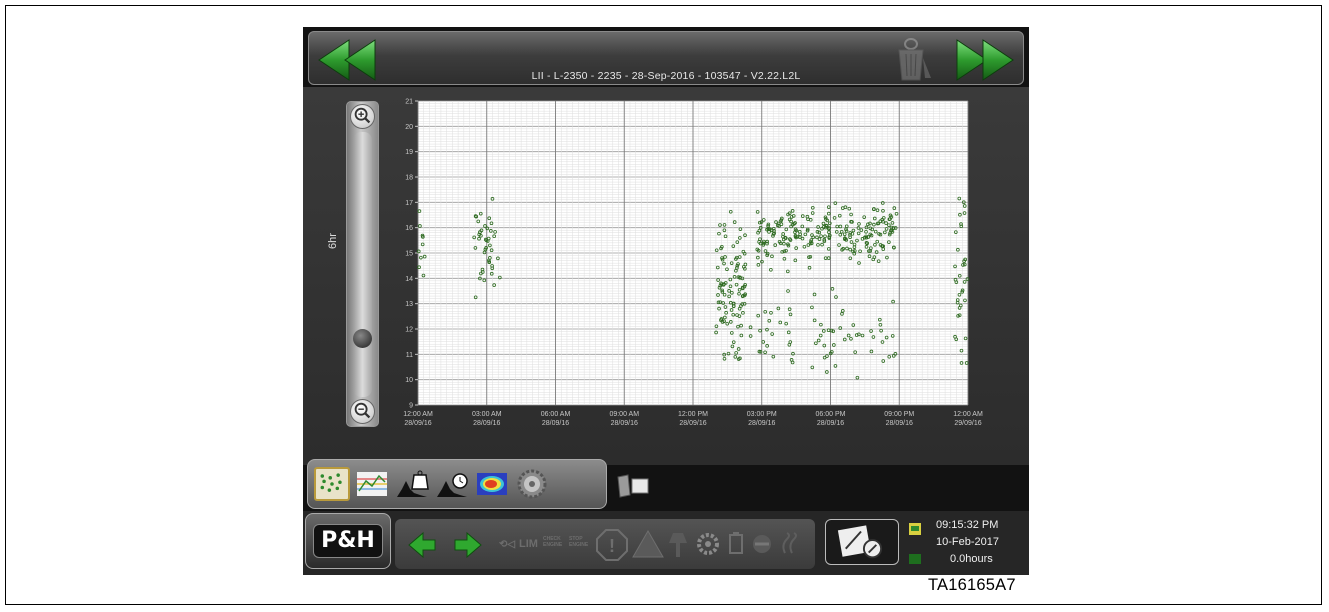  Describe the element at coordinates (915, 529) in the screenshot. I see `status-indicator-icon` at that location.